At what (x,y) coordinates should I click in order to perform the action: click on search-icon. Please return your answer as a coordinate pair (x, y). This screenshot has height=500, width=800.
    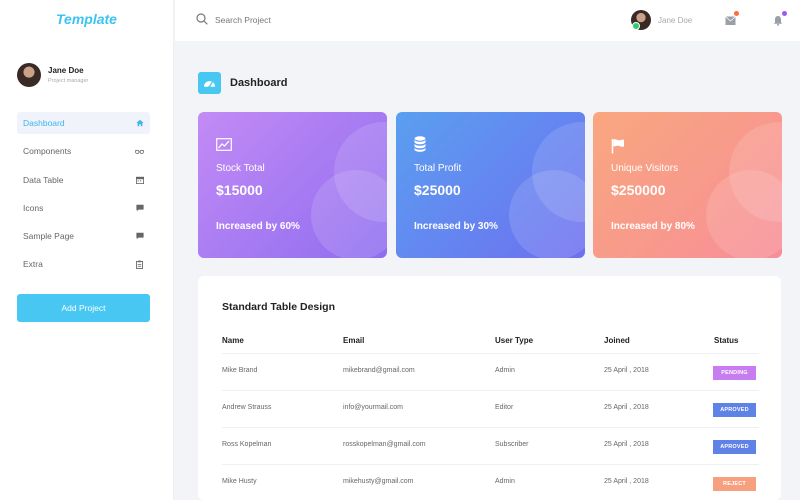
    Looking at the image, I should click on (202, 20).